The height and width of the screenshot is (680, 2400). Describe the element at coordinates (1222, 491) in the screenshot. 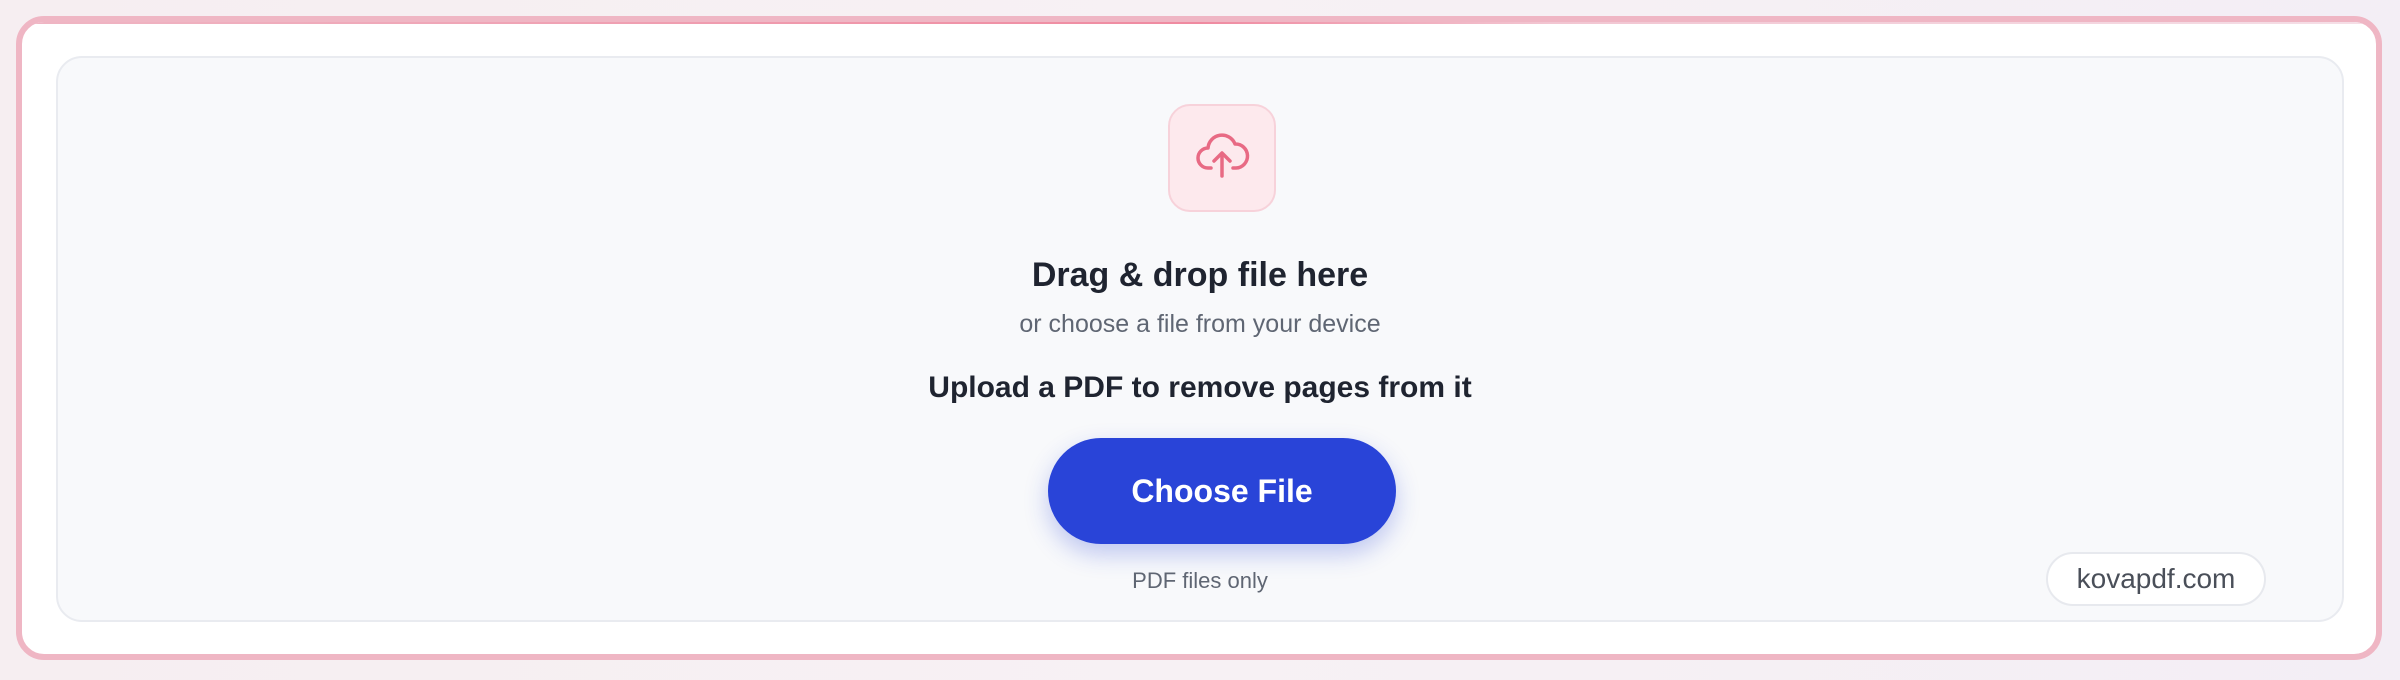

I see `choose-file-button: Choose File` at that location.